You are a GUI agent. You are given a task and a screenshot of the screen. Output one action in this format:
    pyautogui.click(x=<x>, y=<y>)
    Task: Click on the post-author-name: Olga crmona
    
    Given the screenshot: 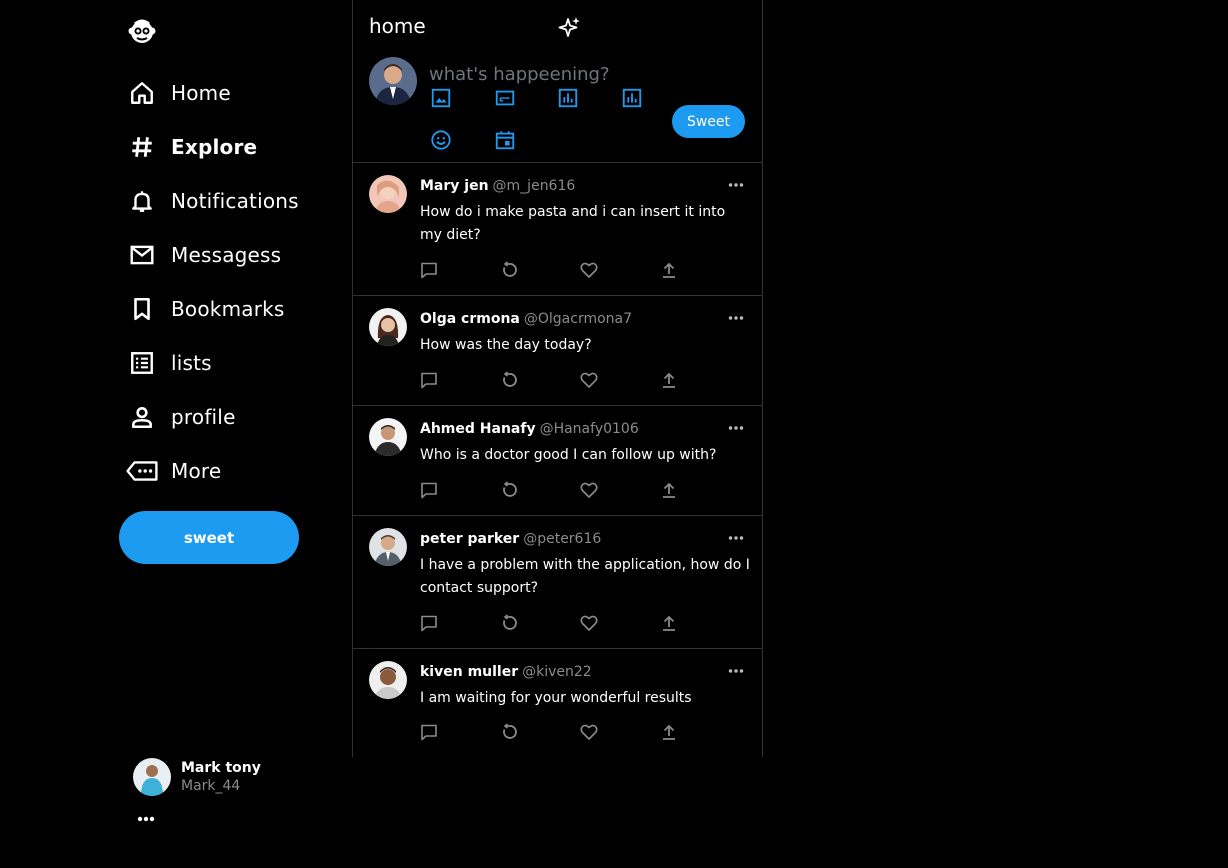 What is the action you would take?
    pyautogui.click(x=470, y=319)
    